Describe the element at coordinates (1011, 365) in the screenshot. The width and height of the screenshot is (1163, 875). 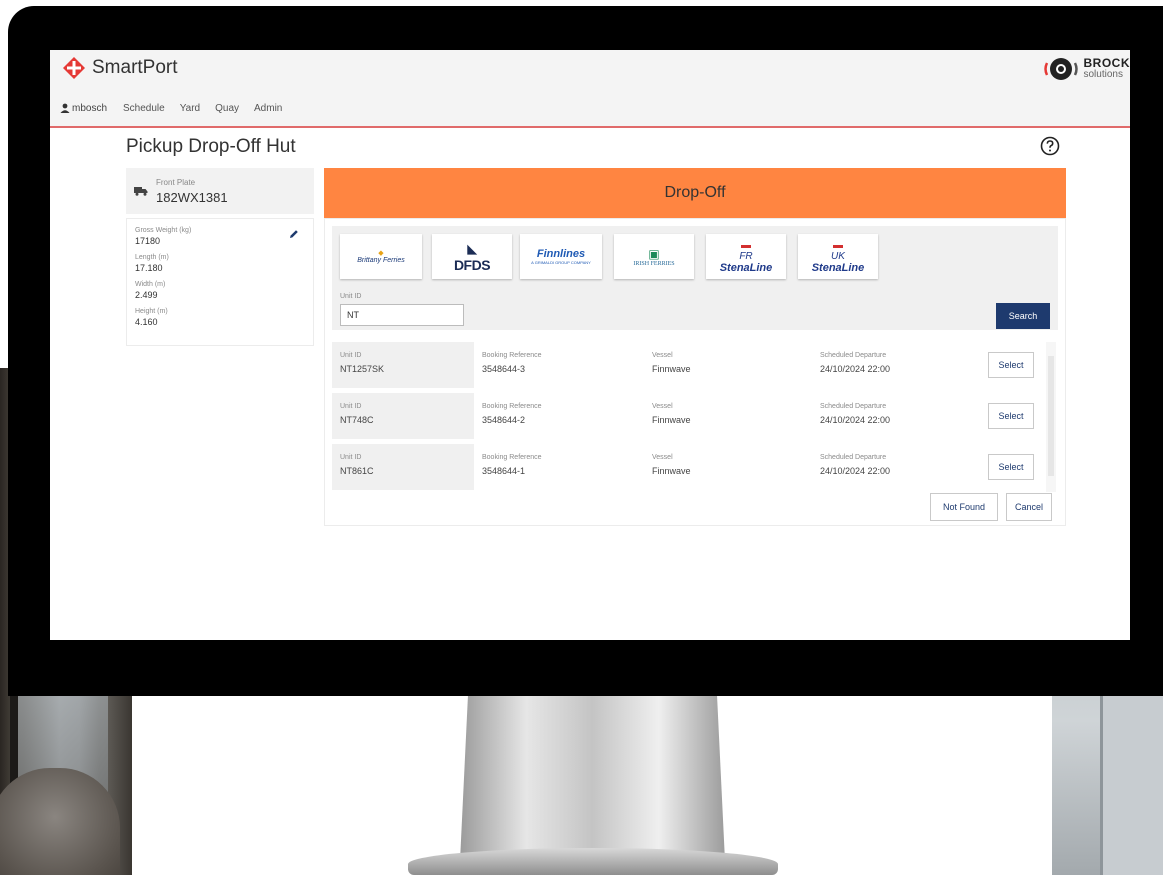
I see `select-button-row-1: Select` at that location.